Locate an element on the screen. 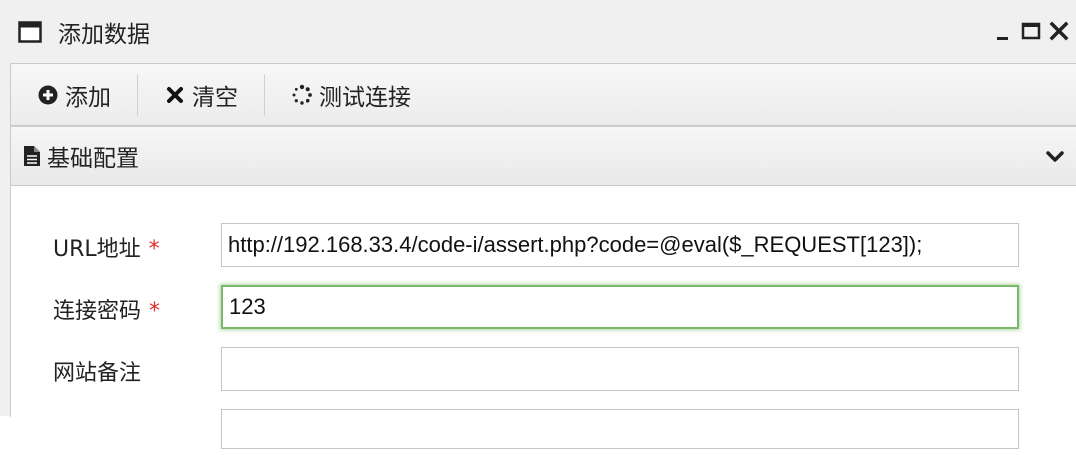 The height and width of the screenshot is (455, 1076). url-row: URL地址 * is located at coordinates (543, 246).